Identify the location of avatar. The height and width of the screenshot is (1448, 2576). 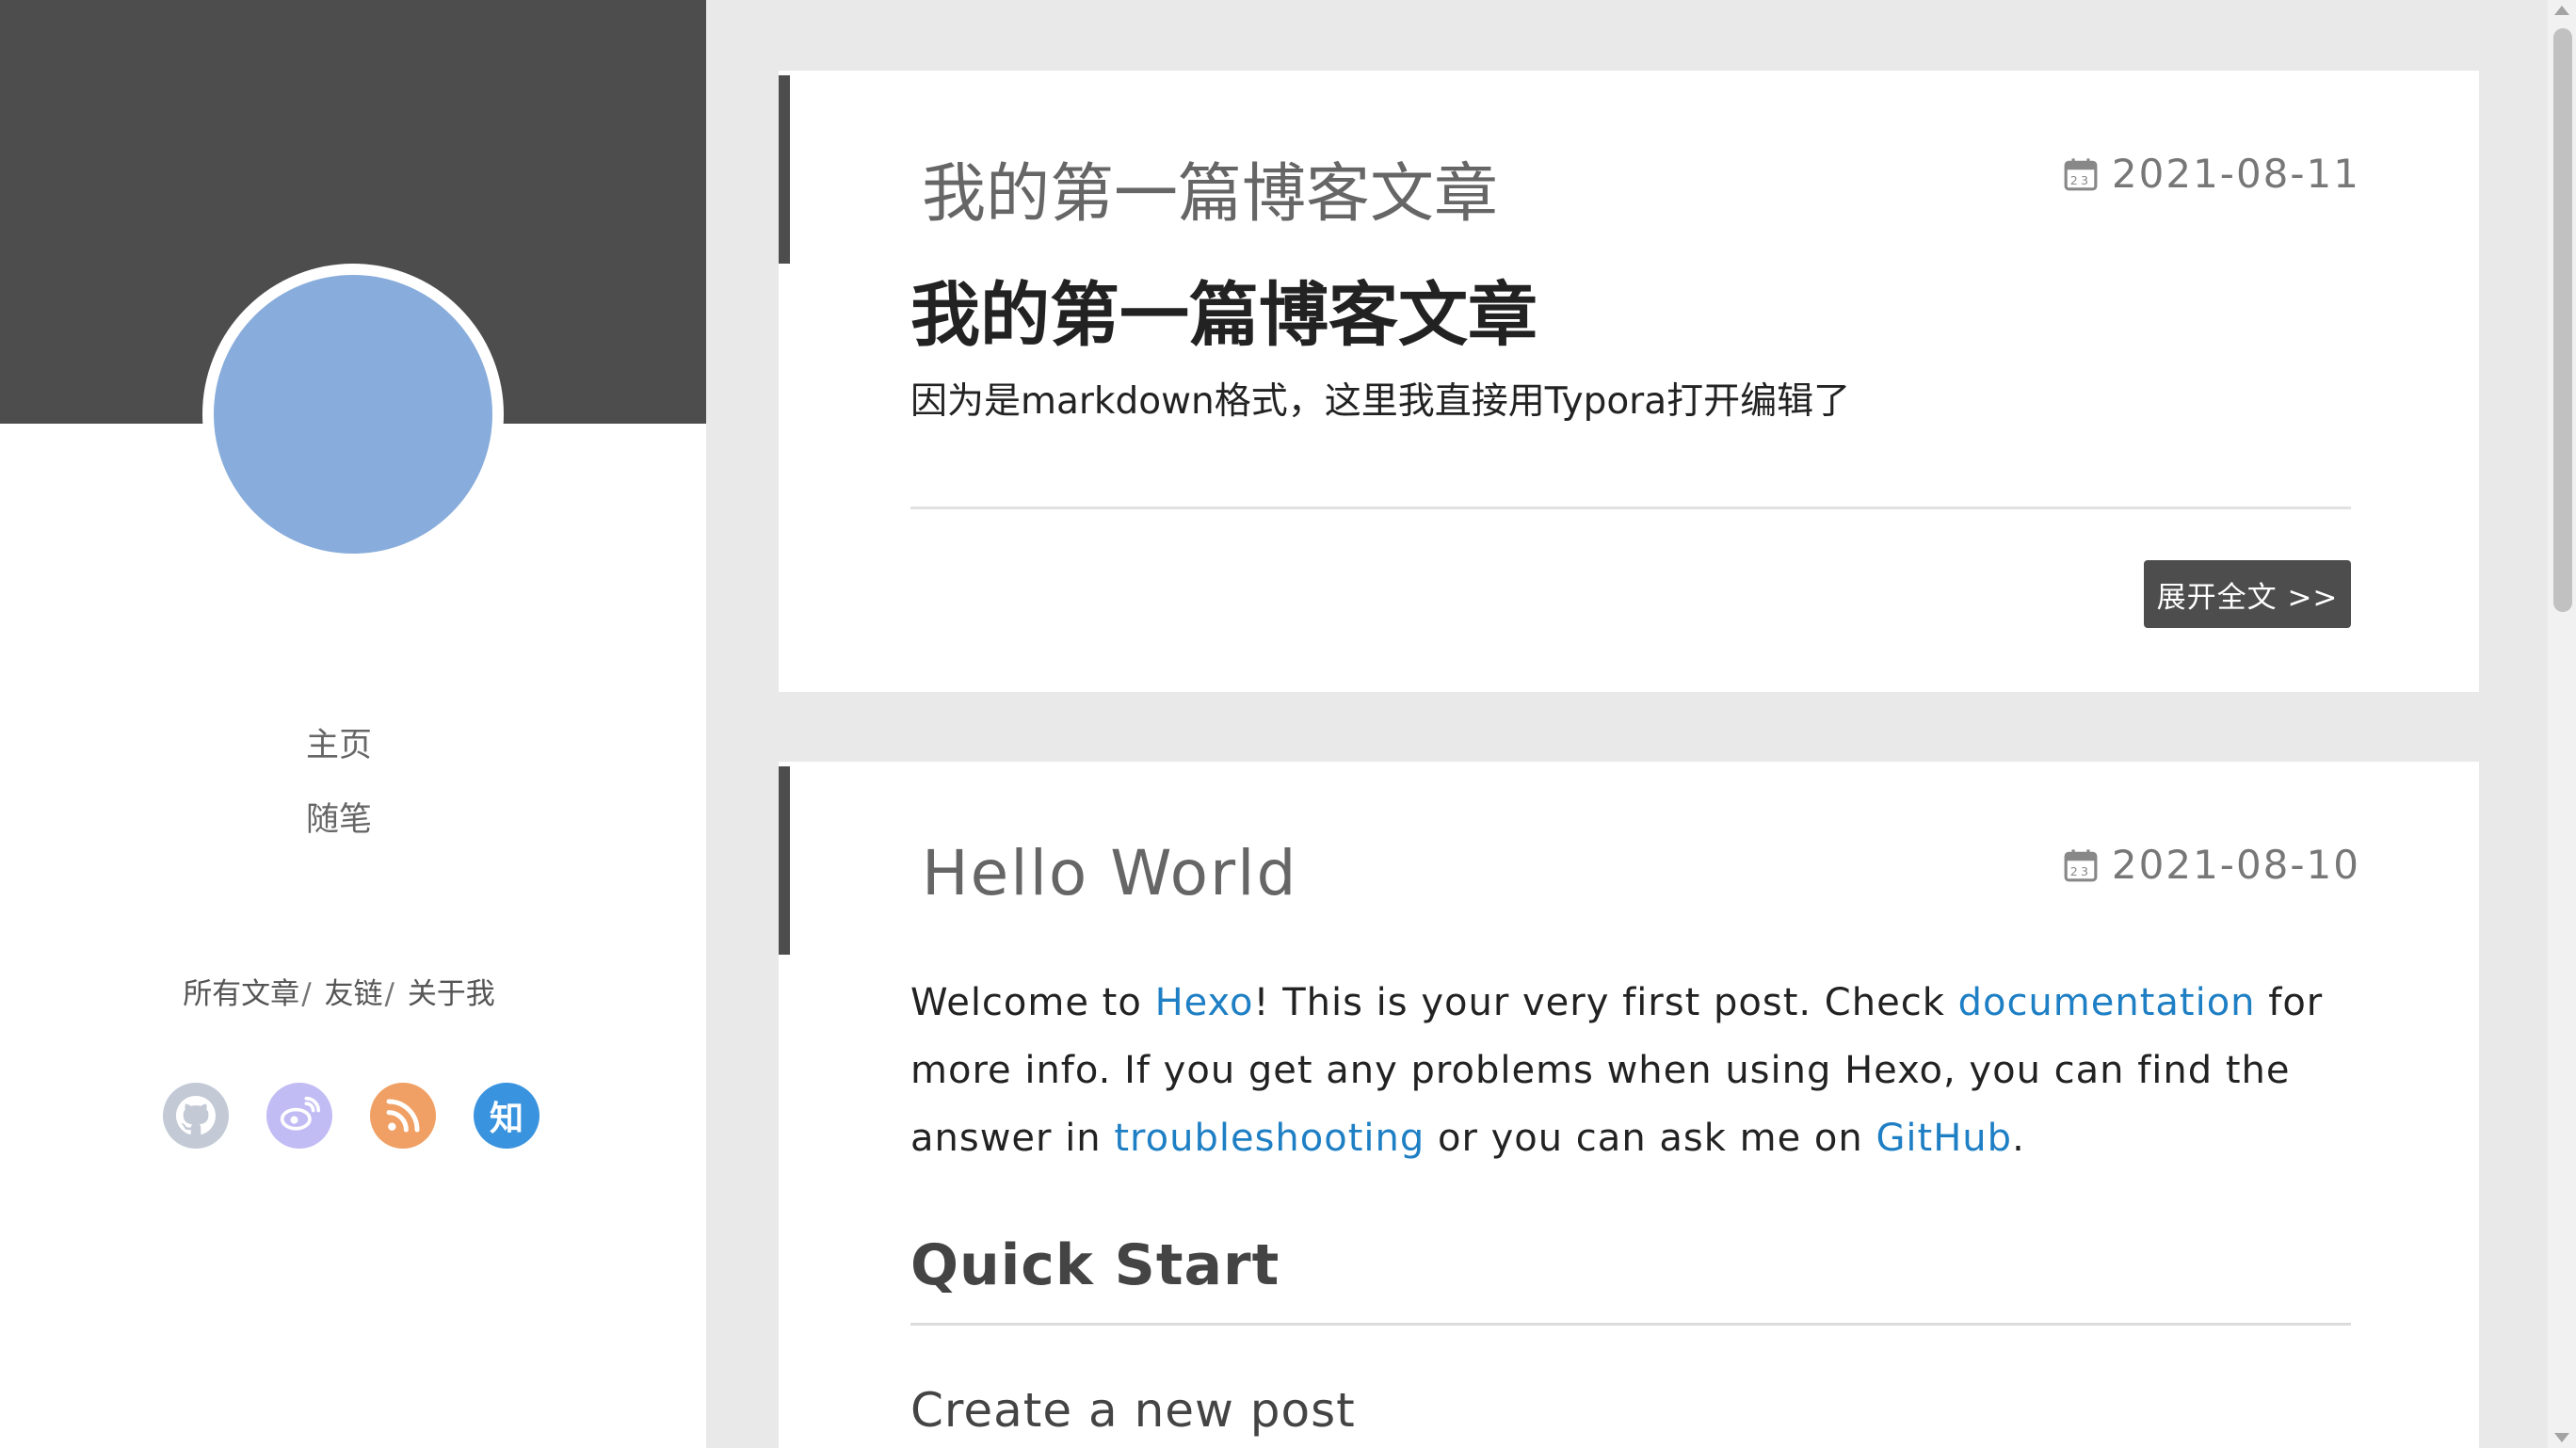
(353, 414).